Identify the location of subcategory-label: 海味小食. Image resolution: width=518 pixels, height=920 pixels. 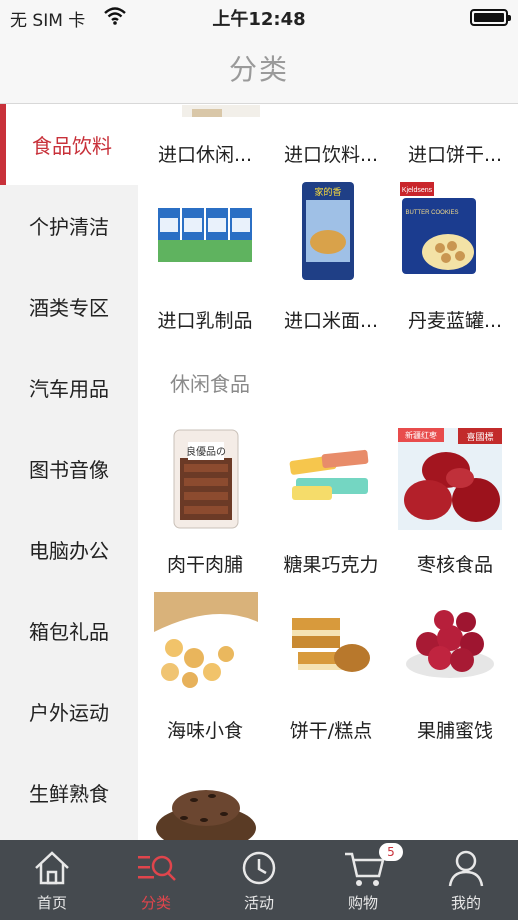
(204, 731).